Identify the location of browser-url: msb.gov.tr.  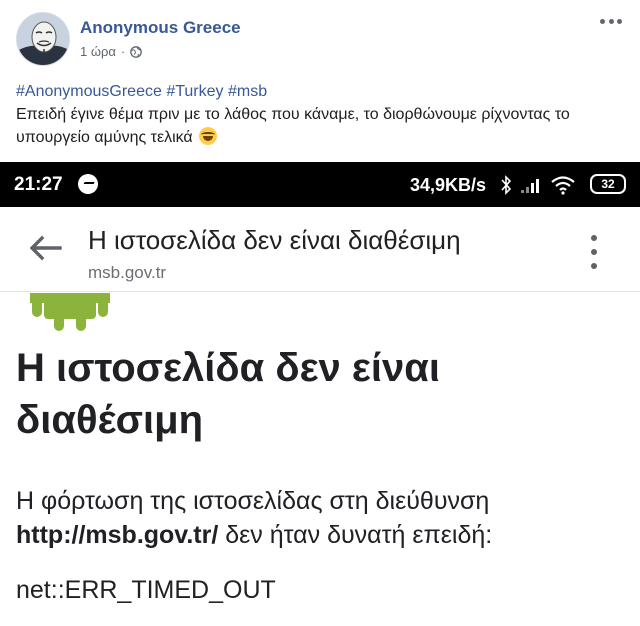
(127, 273).